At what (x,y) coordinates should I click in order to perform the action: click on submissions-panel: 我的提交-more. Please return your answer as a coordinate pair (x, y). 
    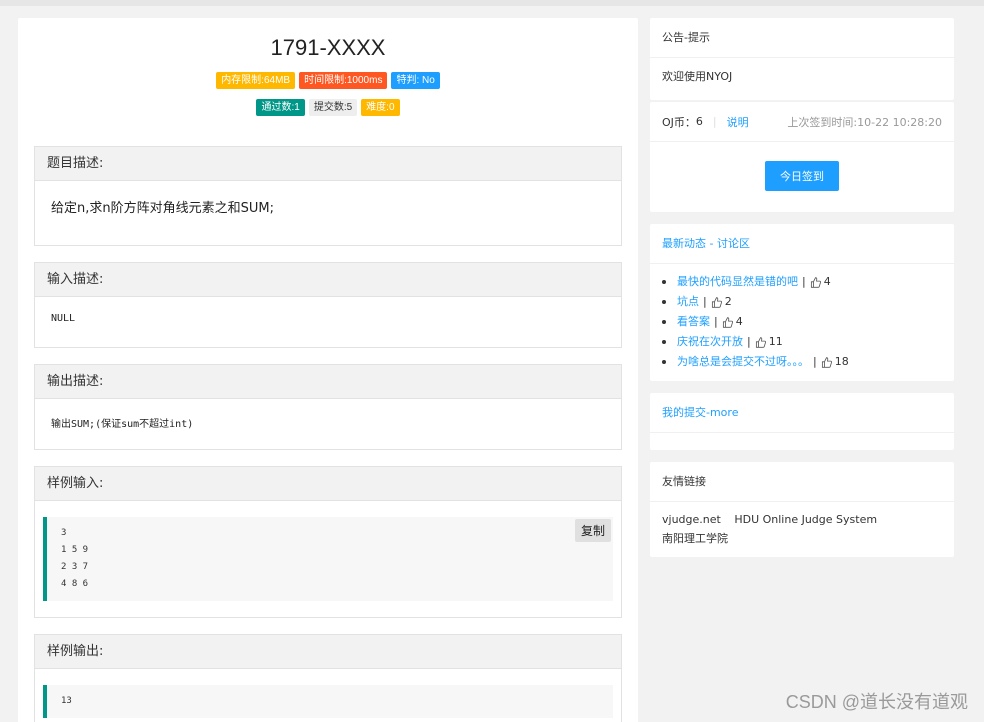
    Looking at the image, I should click on (802, 421).